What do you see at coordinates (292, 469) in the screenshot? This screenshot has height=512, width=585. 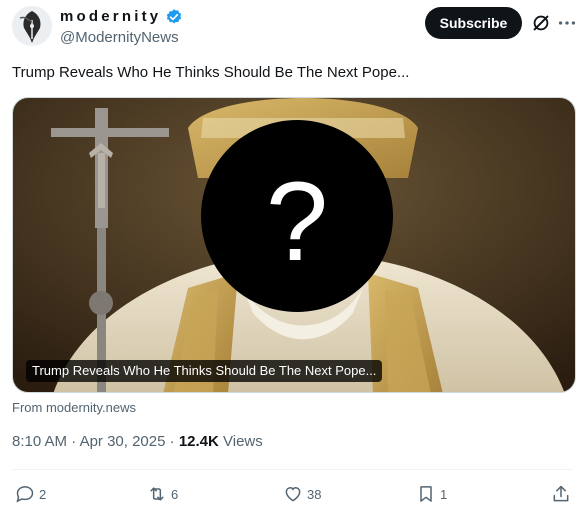 I see `divider` at bounding box center [292, 469].